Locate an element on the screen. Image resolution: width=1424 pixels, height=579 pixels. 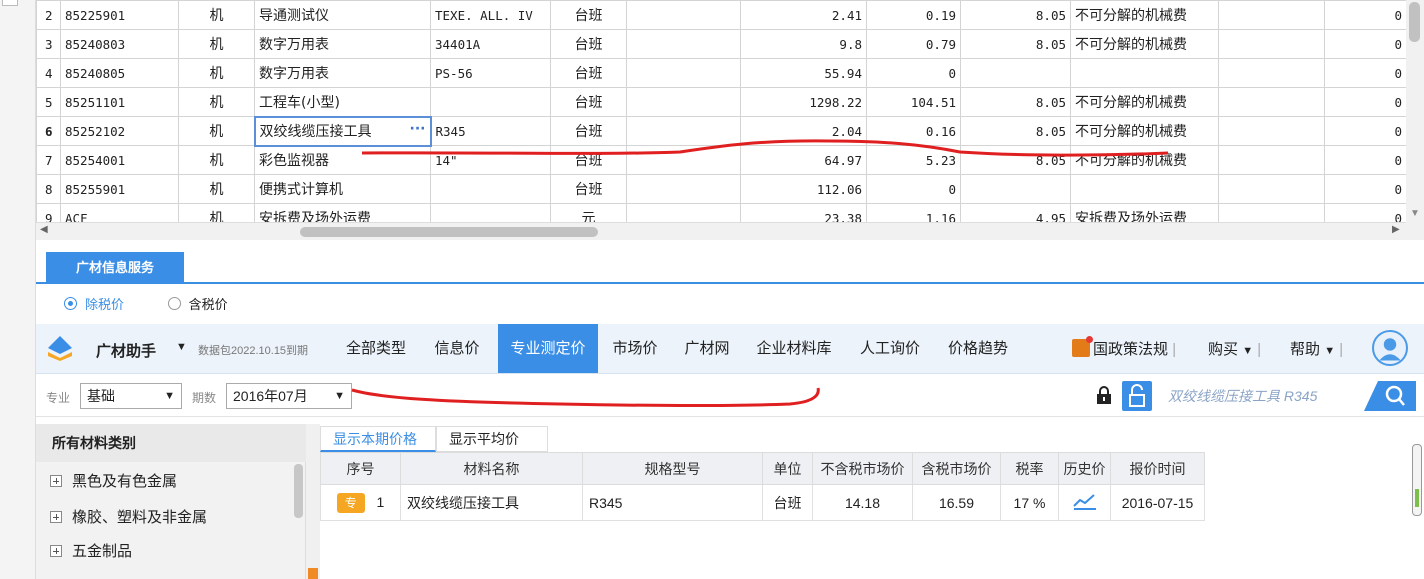
cell-v2: 104.51 is located at coordinates (913, 102).